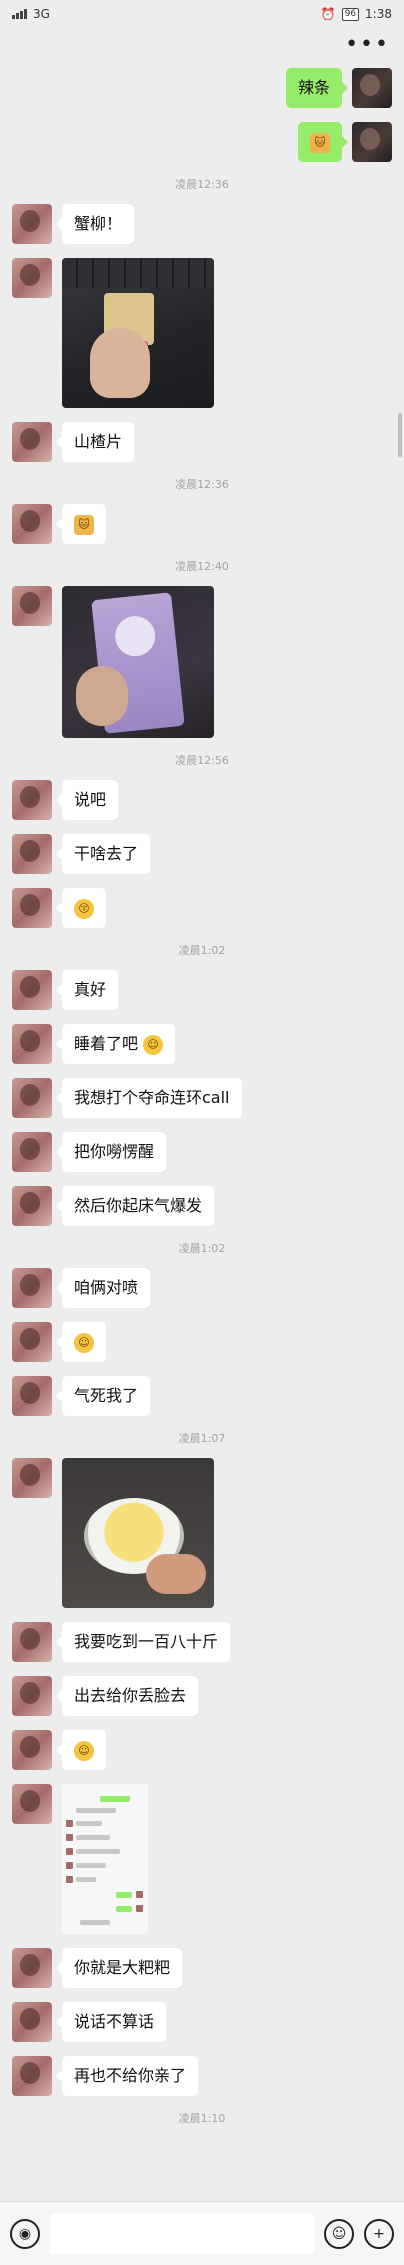 This screenshot has width=404, height=2265. What do you see at coordinates (379, 2233) in the screenshot?
I see `plus-icon: +` at bounding box center [379, 2233].